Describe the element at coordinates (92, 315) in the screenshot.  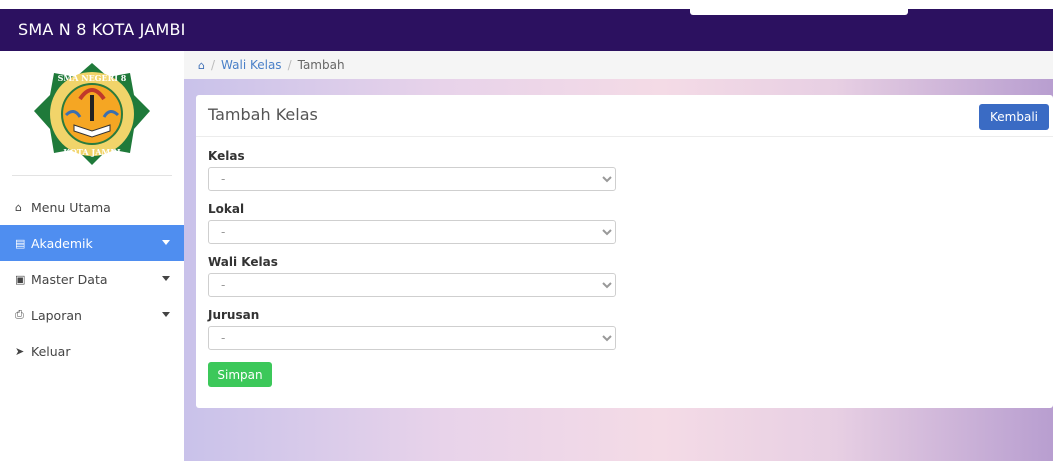
I see `sidebar-item-laporan: ⎙ Laporan` at that location.